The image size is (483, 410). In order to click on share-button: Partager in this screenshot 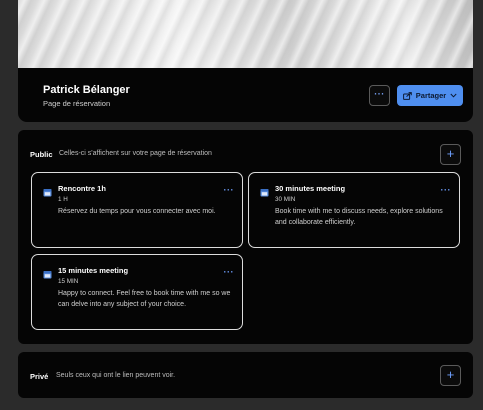, I will do `click(430, 95)`.